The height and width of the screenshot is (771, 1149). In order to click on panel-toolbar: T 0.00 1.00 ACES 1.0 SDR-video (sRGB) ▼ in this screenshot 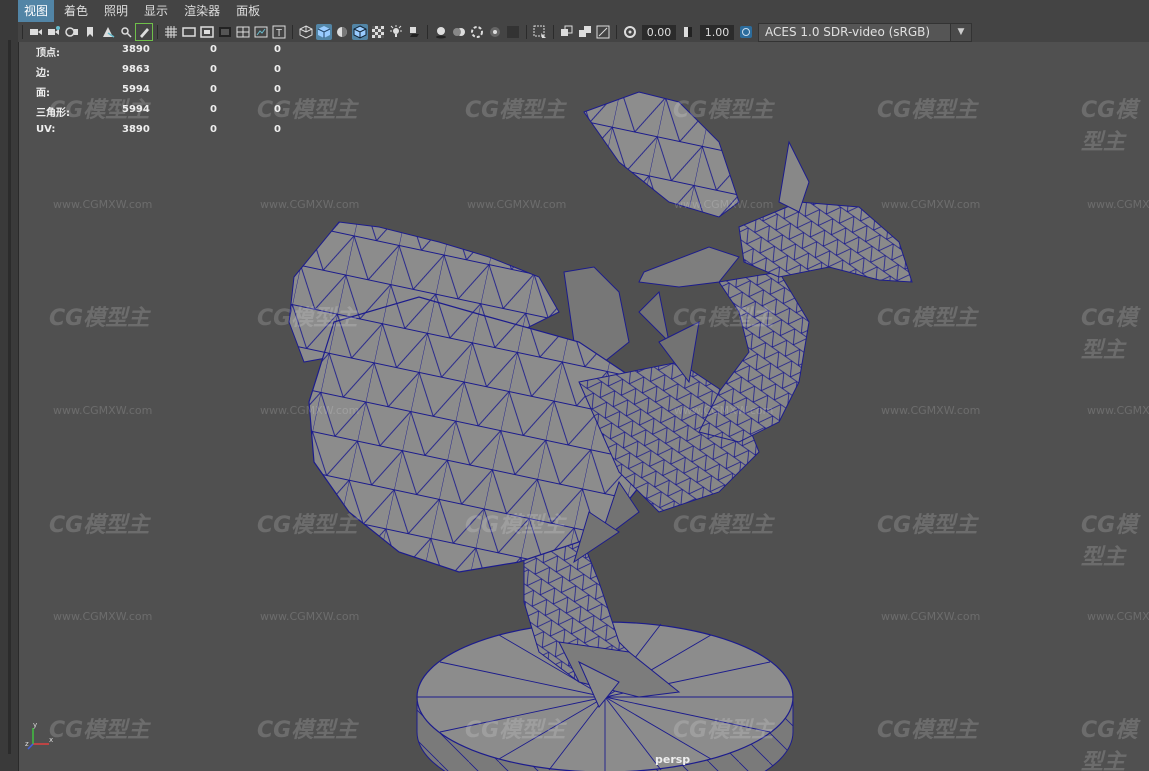, I will do `click(583, 32)`.